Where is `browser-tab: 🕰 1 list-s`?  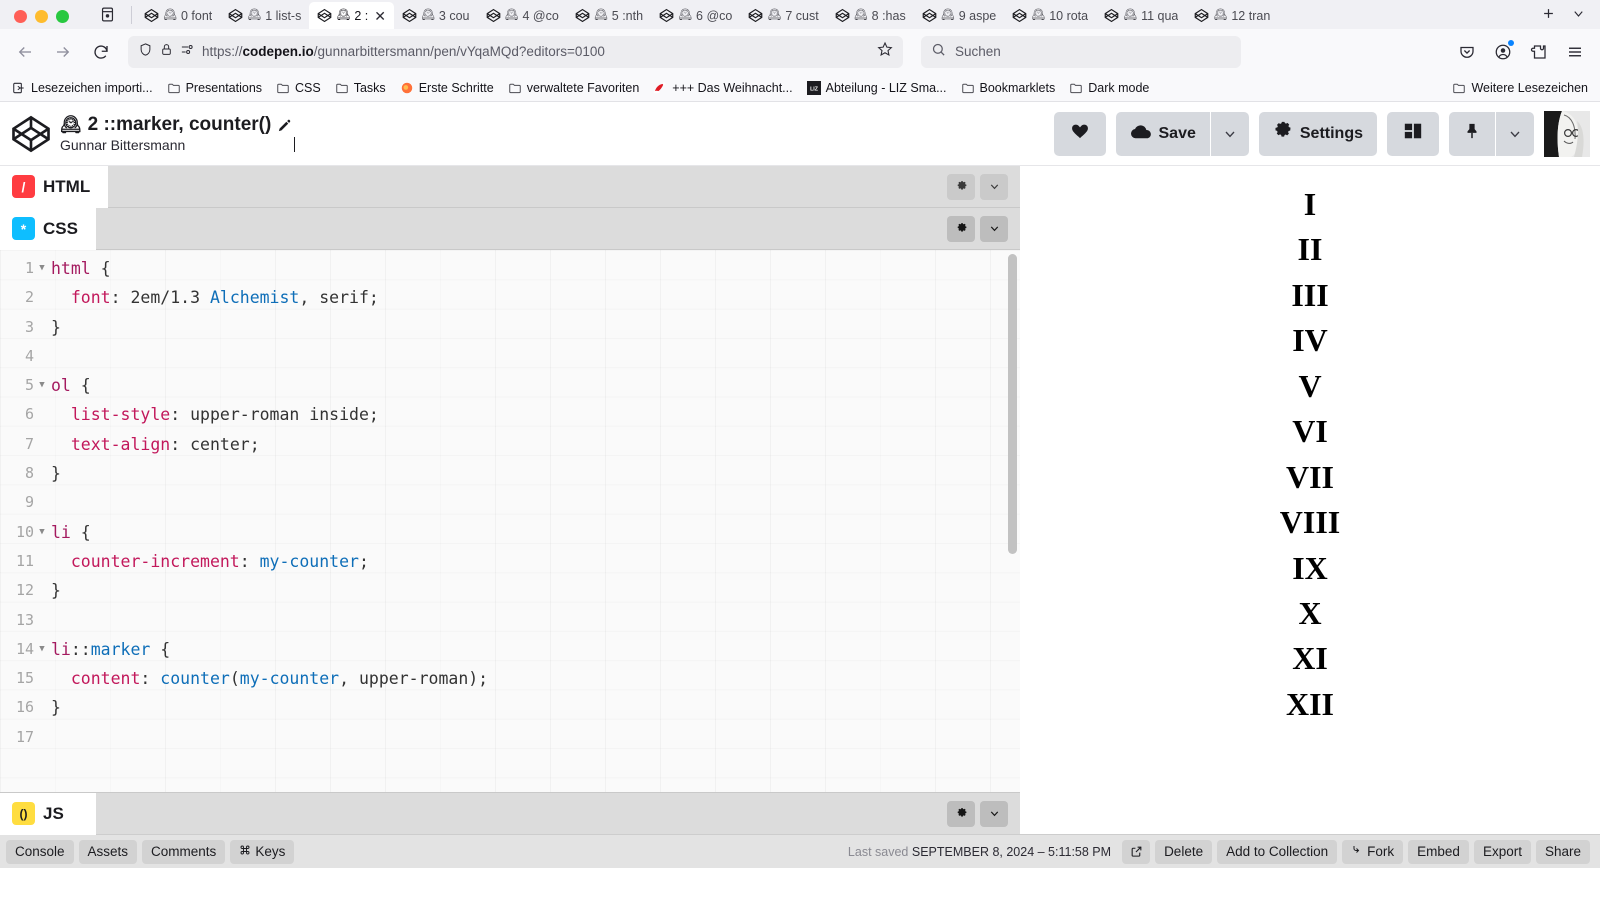
browser-tab: 🕰 1 list-s is located at coordinates (264, 15).